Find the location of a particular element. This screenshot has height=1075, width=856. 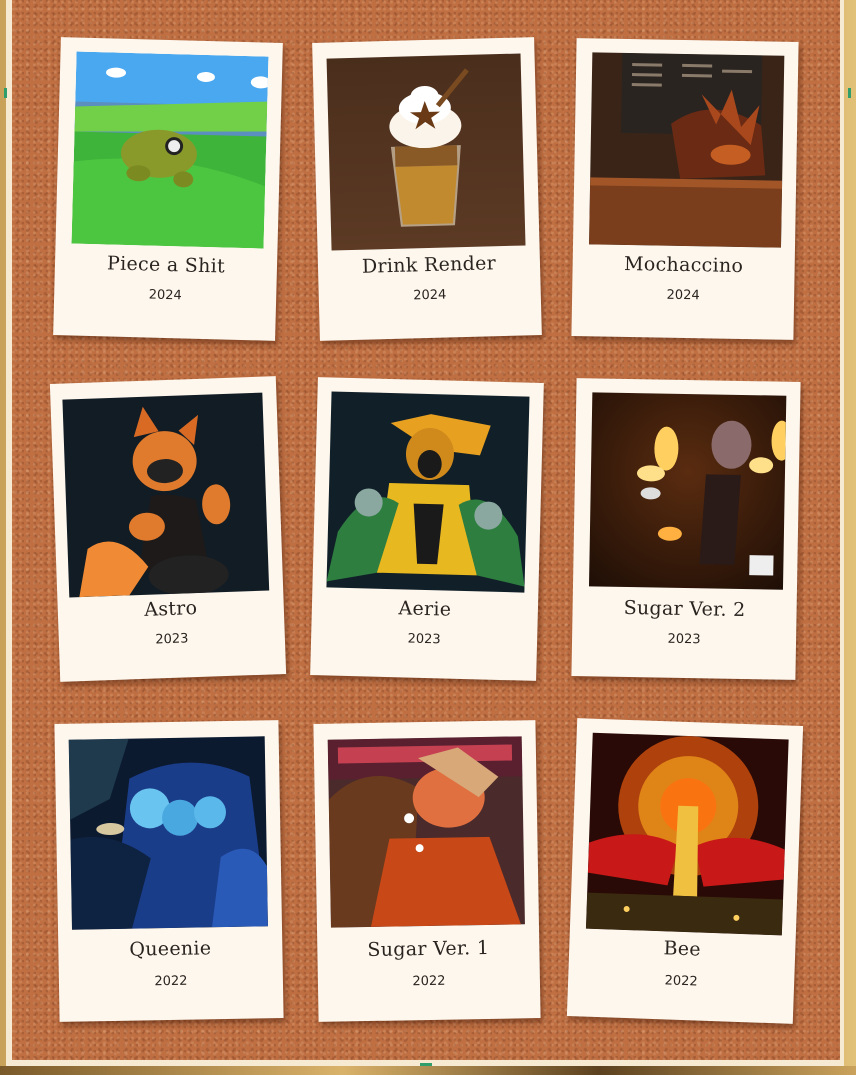

polaroid-piece-a-shit: Piece a Shit 2024 is located at coordinates (168, 189).